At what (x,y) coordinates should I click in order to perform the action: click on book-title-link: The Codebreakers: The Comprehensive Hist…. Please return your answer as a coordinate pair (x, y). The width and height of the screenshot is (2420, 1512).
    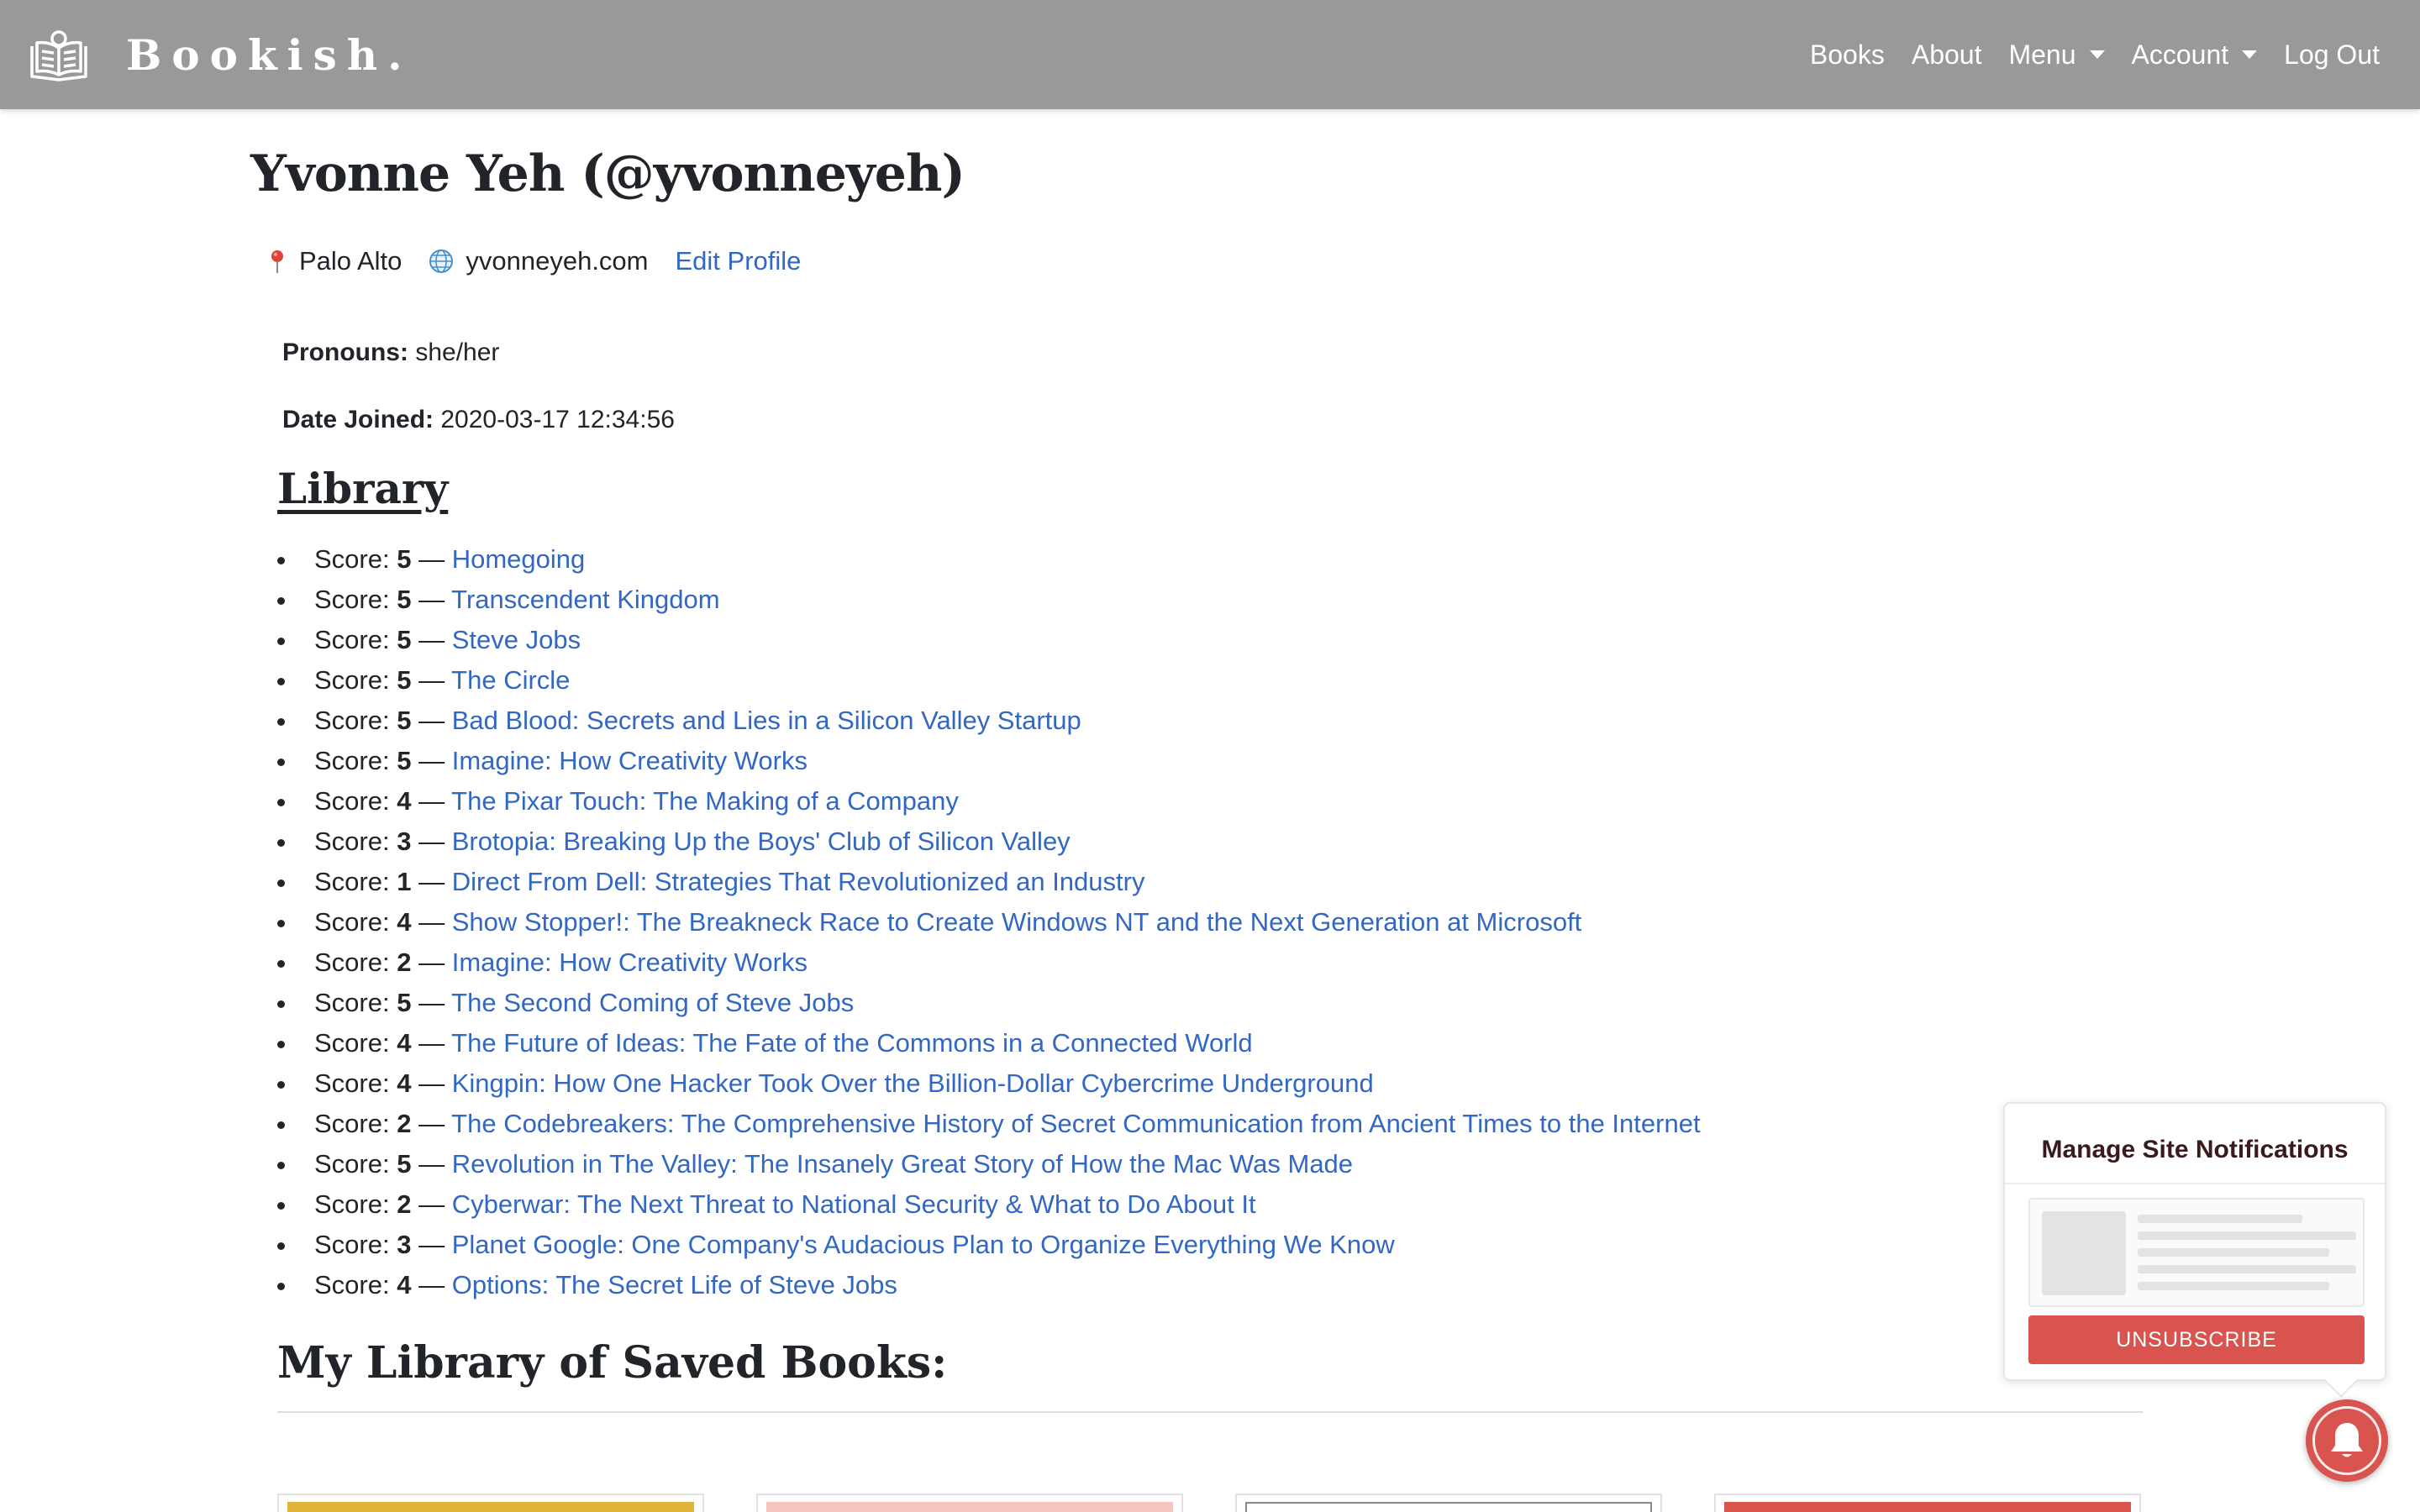
    Looking at the image, I should click on (1075, 1123).